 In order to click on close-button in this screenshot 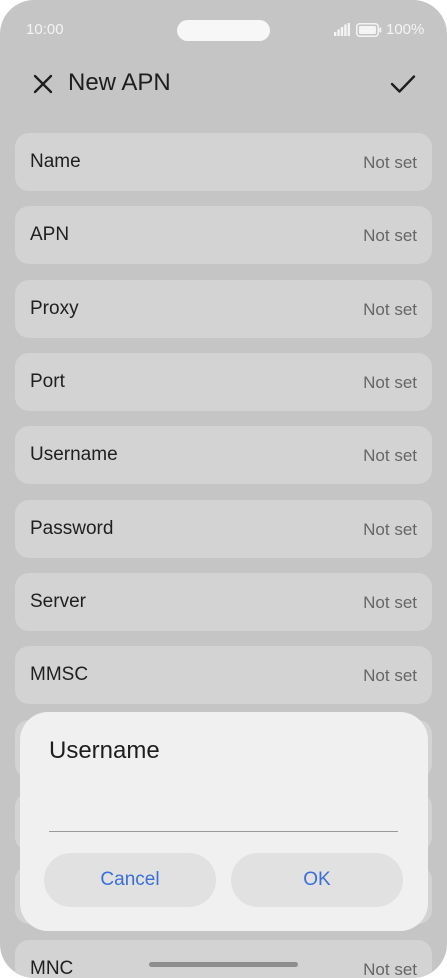, I will do `click(43, 84)`.